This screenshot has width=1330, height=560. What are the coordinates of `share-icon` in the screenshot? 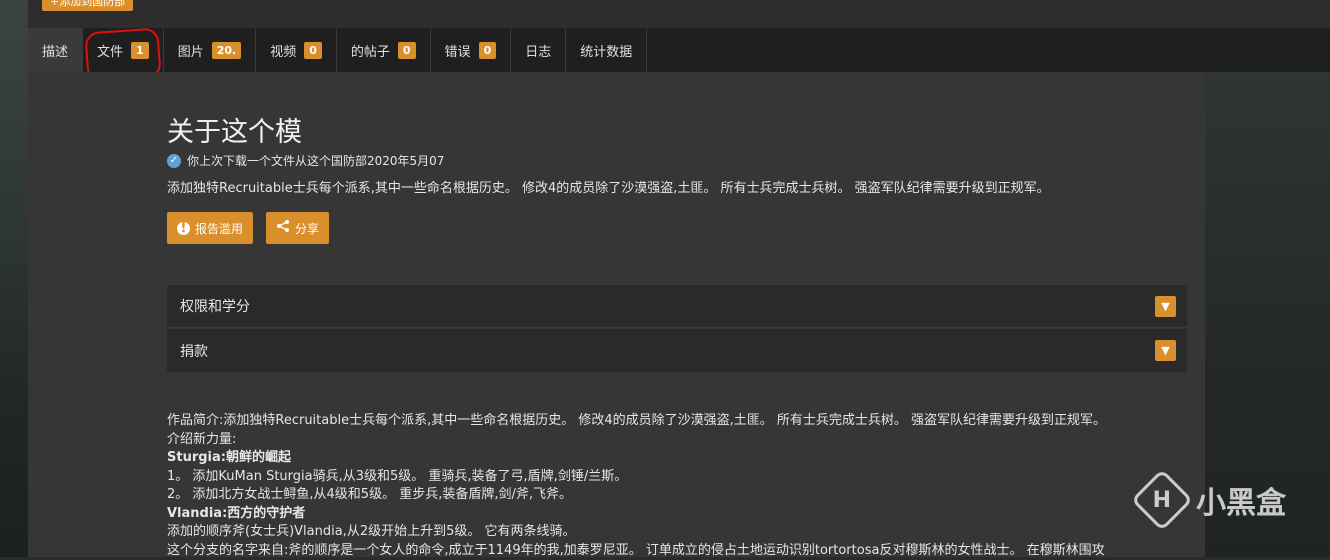 It's located at (283, 228).